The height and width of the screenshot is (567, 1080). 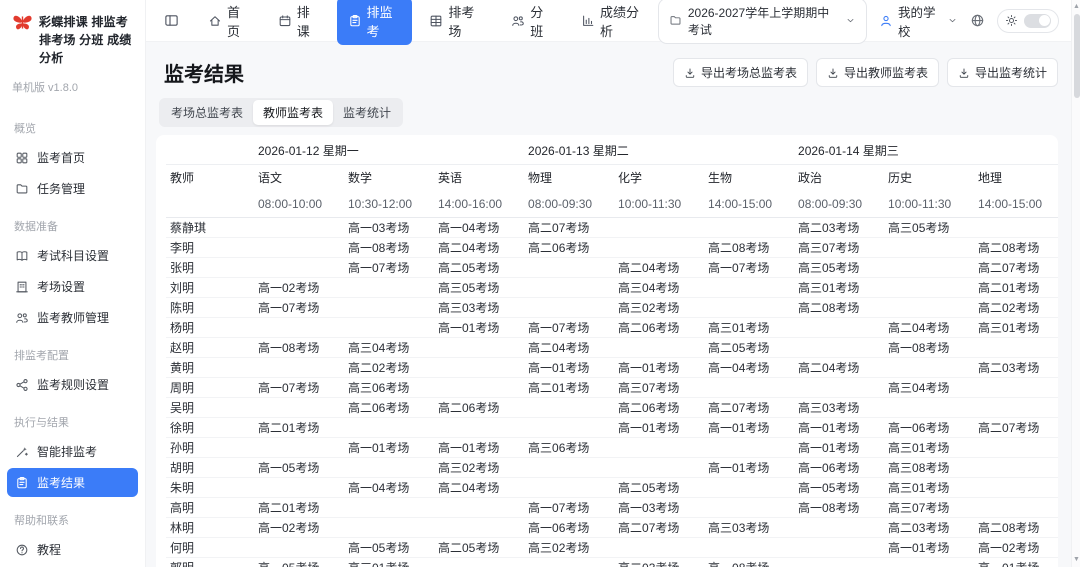 I want to click on globe-icon, so click(x=977, y=20).